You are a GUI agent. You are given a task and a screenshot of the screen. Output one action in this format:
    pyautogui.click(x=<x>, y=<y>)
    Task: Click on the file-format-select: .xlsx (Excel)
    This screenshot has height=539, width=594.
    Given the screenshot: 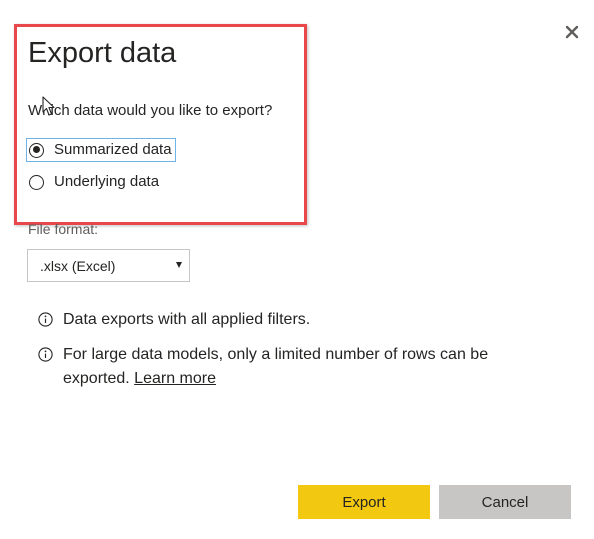 What is the action you would take?
    pyautogui.click(x=108, y=265)
    